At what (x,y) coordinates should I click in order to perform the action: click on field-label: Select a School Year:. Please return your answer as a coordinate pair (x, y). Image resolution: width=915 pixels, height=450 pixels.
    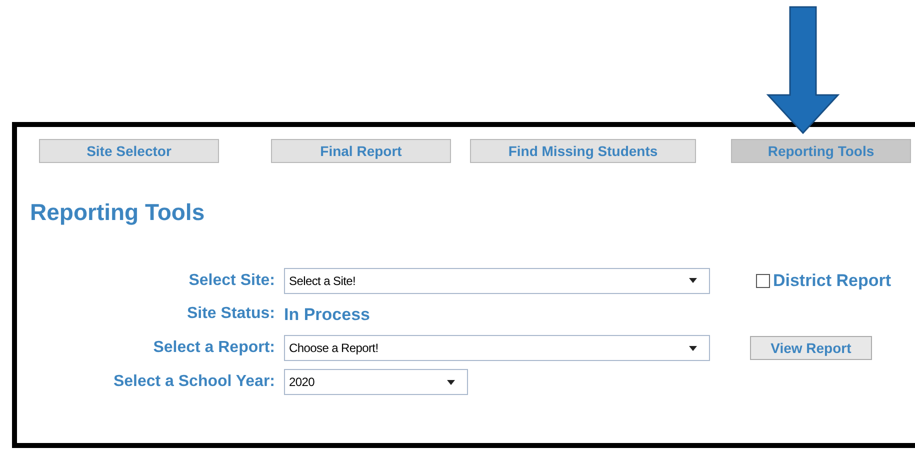
    Looking at the image, I should click on (193, 382).